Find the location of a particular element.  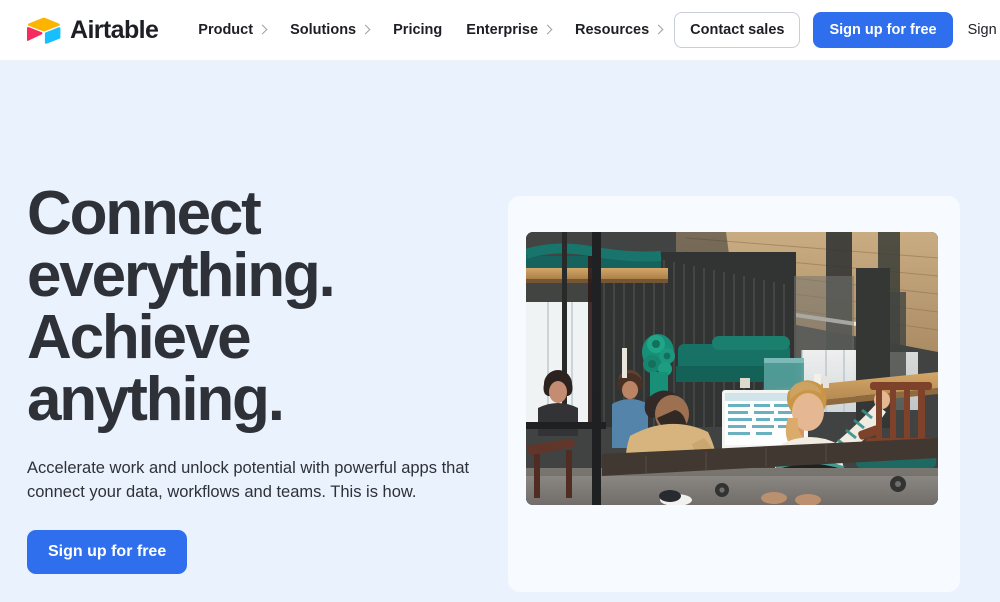

nav-item-label: Enterprise is located at coordinates (502, 30).